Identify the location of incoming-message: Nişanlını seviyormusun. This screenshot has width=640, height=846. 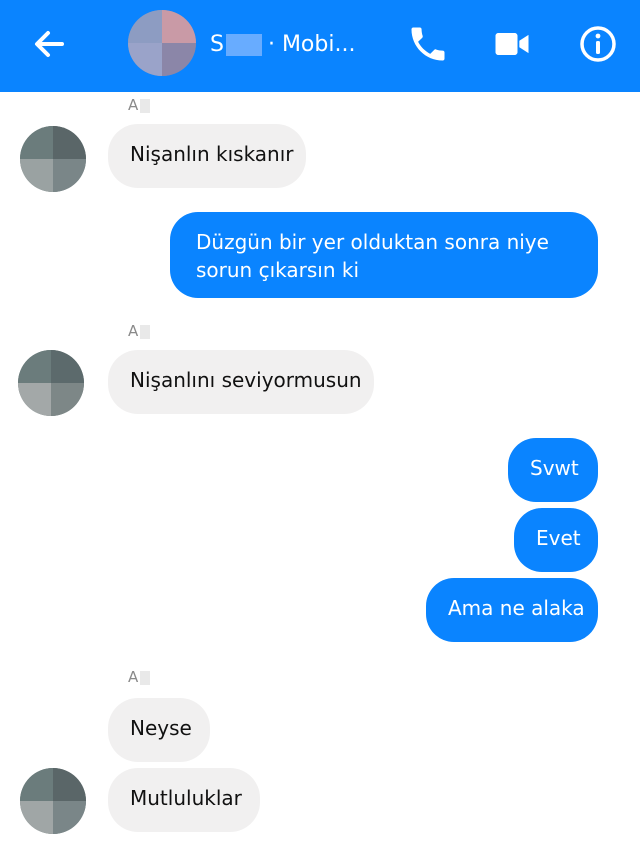
(241, 382).